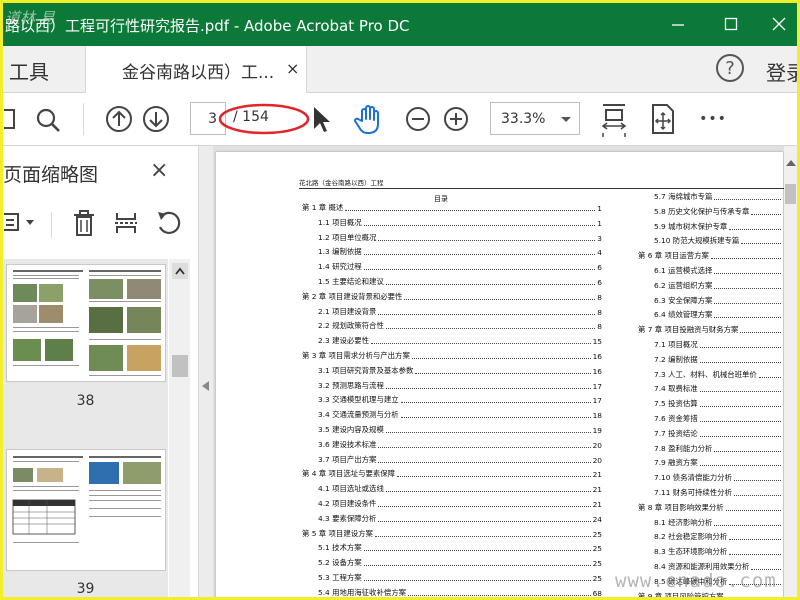  I want to click on toc-entry: 8.3 生态环境影响分析, so click(718, 551).